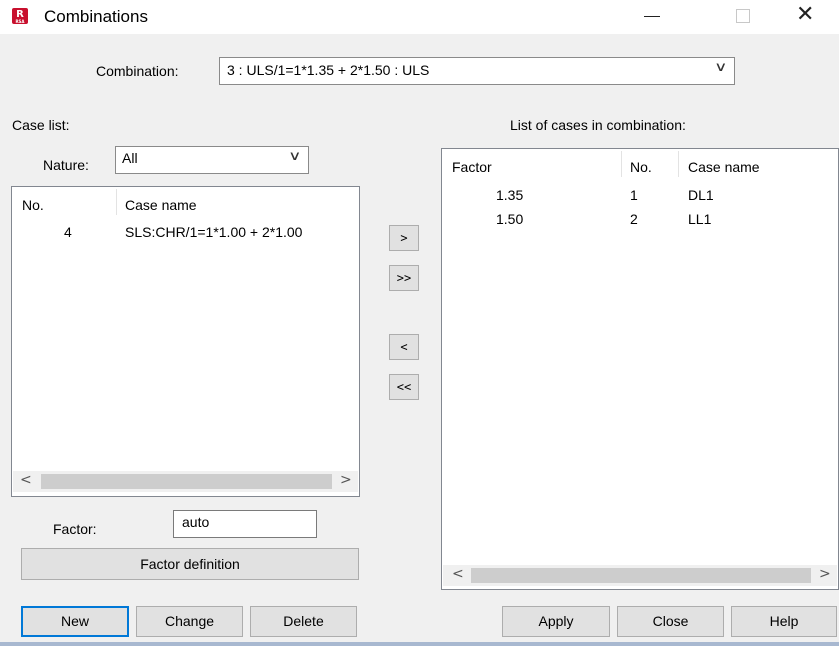 This screenshot has height=646, width=839. Describe the element at coordinates (805, 14) in the screenshot. I see `close-icon: ✕` at that location.